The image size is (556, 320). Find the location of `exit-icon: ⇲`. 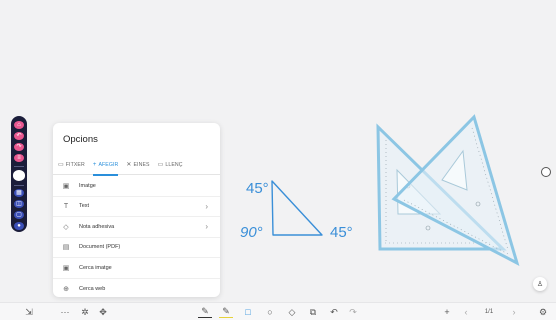

exit-icon: ⇲ is located at coordinates (29, 312).